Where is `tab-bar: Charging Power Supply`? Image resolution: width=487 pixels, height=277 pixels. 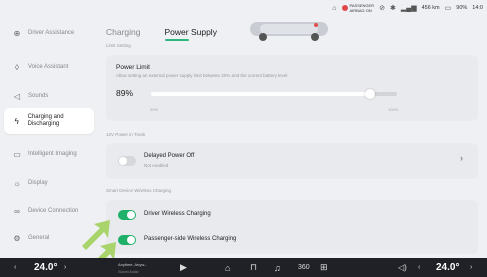 tab-bar: Charging Power Supply is located at coordinates (161, 34).